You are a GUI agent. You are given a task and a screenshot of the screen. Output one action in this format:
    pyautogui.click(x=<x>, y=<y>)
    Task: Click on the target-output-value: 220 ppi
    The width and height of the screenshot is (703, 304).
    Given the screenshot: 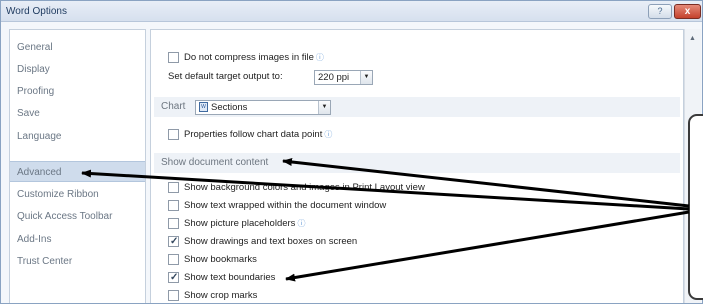 What is the action you would take?
    pyautogui.click(x=334, y=77)
    